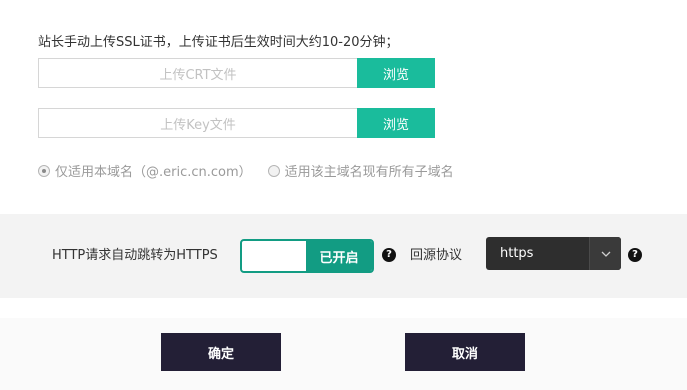 The height and width of the screenshot is (390, 687). Describe the element at coordinates (635, 255) in the screenshot. I see `origin-help-icon: ?` at that location.